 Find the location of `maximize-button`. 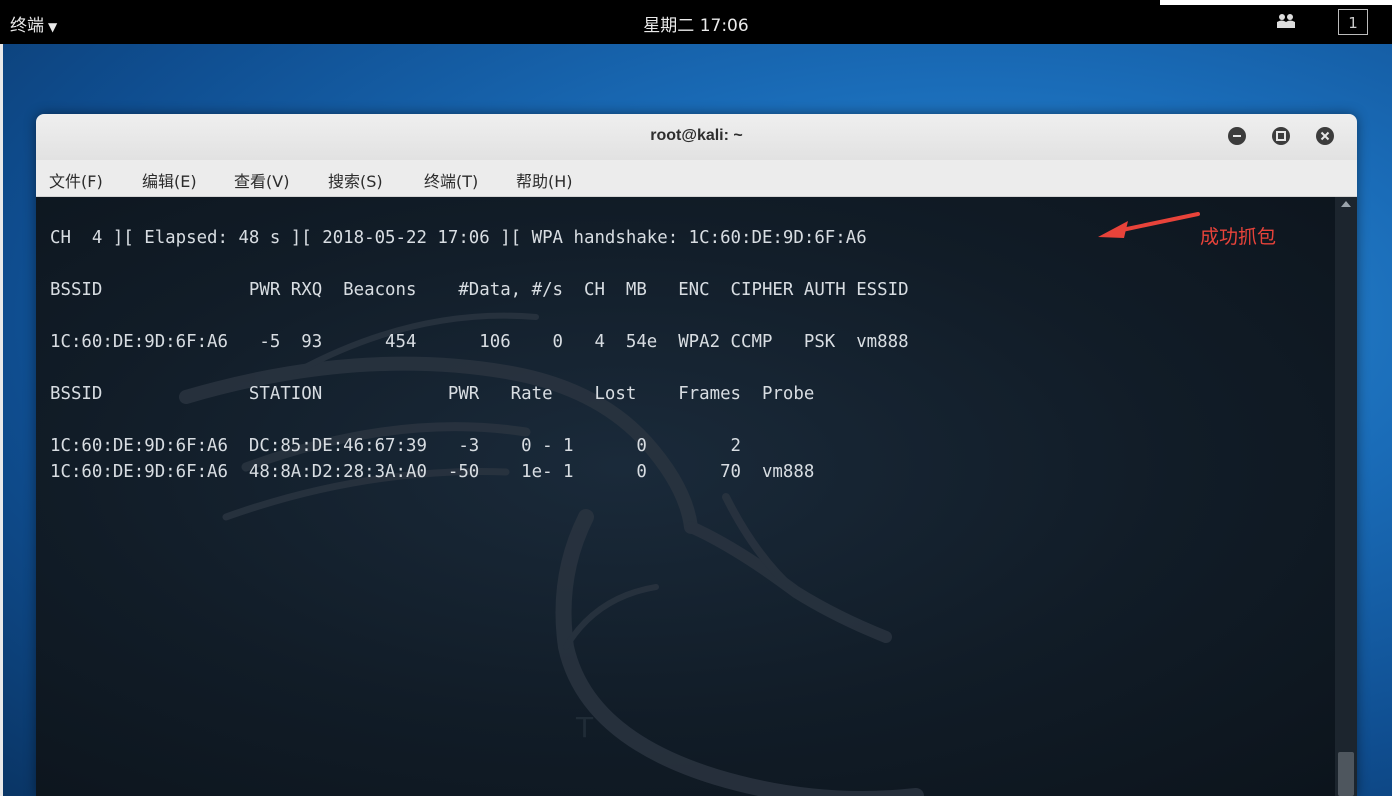

maximize-button is located at coordinates (1281, 136).